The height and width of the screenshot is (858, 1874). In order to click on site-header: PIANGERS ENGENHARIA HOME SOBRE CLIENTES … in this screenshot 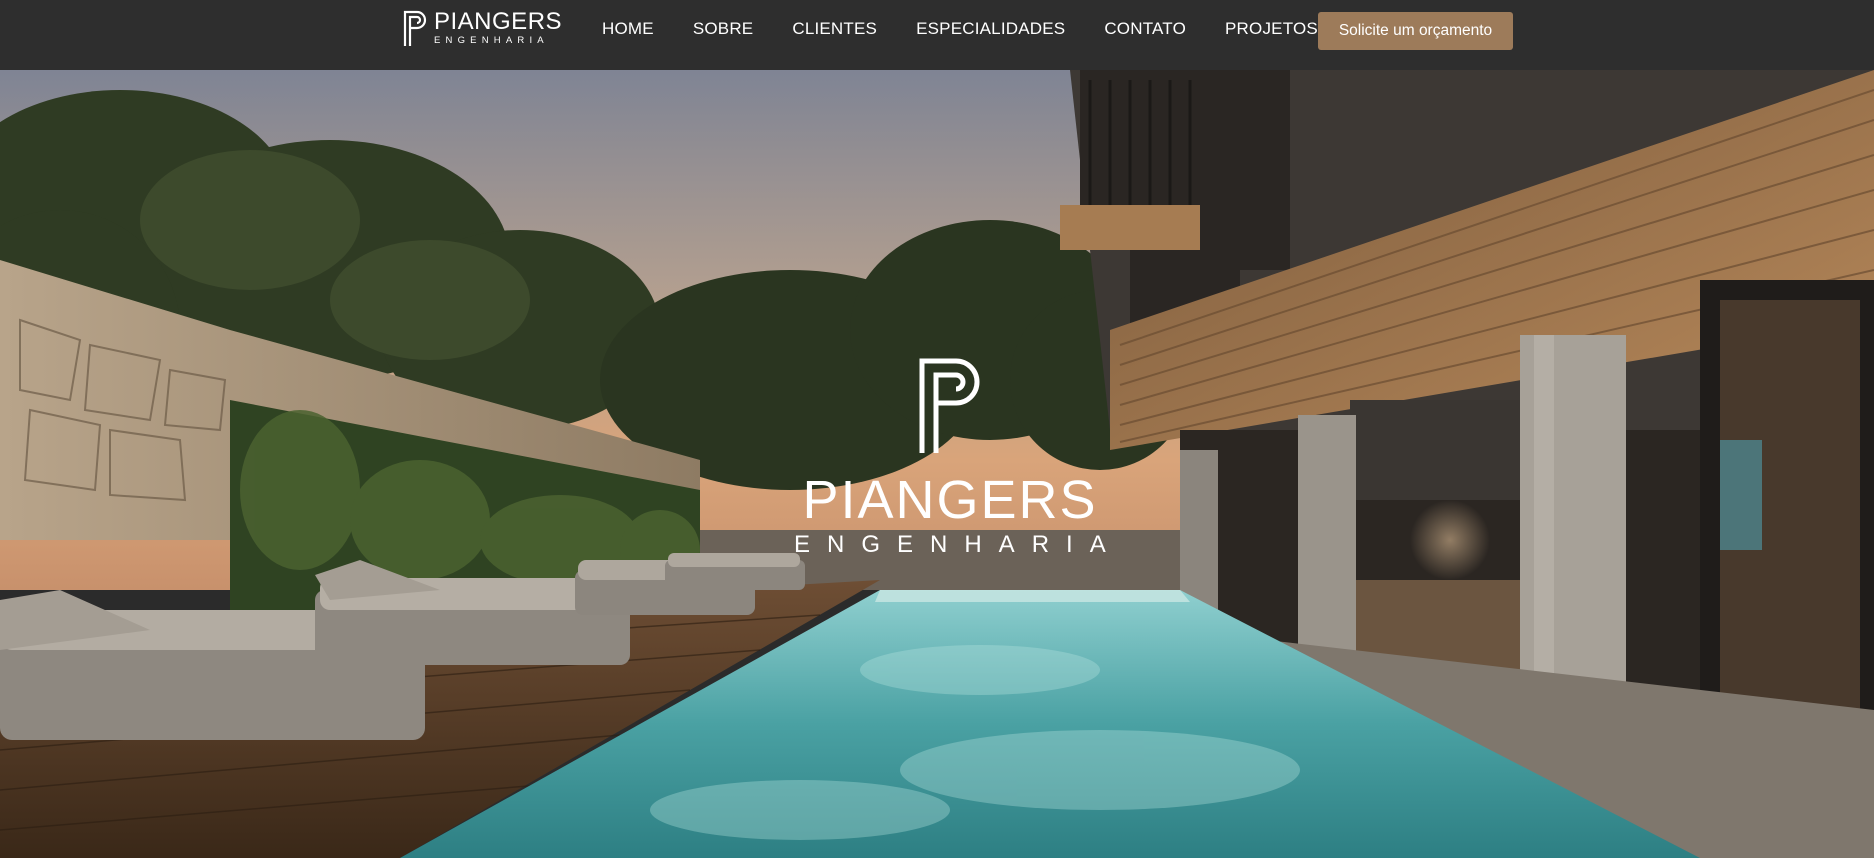, I will do `click(937, 35)`.